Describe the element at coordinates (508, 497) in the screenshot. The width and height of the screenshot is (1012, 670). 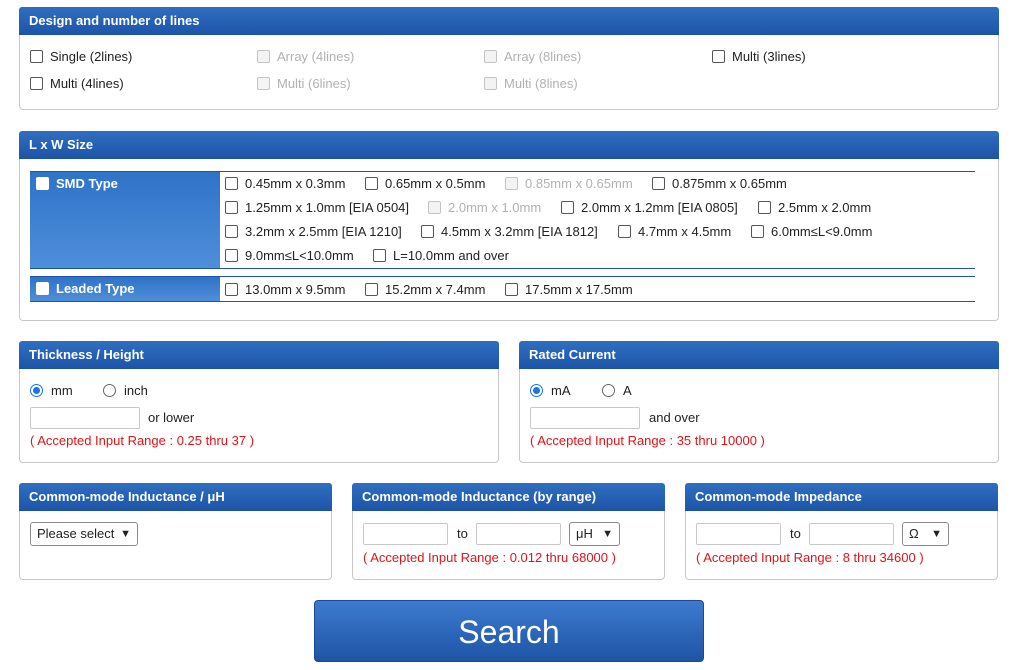
I see `inductance-range-panel-title: Common-mode Inductance (by range)` at that location.